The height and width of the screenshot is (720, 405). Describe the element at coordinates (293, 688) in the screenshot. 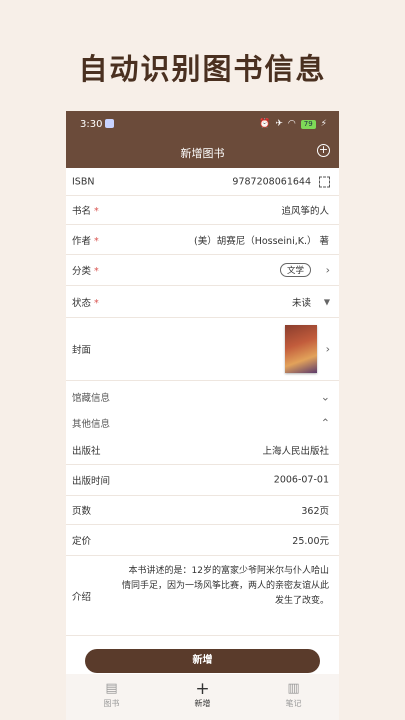

I see `note-icon: ▥` at that location.